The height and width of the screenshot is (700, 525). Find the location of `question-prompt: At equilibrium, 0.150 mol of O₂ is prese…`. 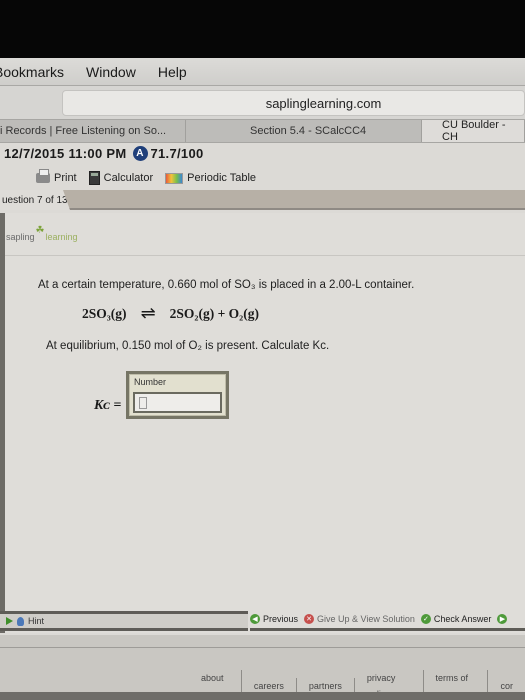

question-prompt: At equilibrium, 0.150 mol of O₂ is prese… is located at coordinates (188, 346).